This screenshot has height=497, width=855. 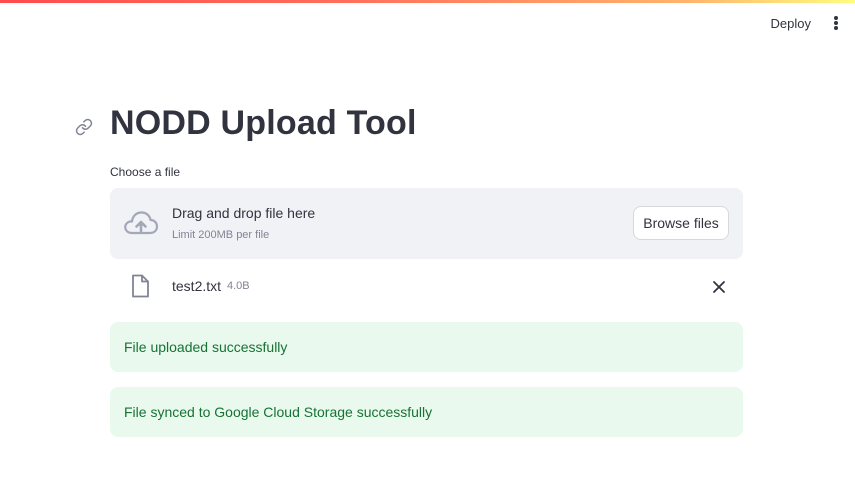 I want to click on app-header: Deploy, so click(x=813, y=23).